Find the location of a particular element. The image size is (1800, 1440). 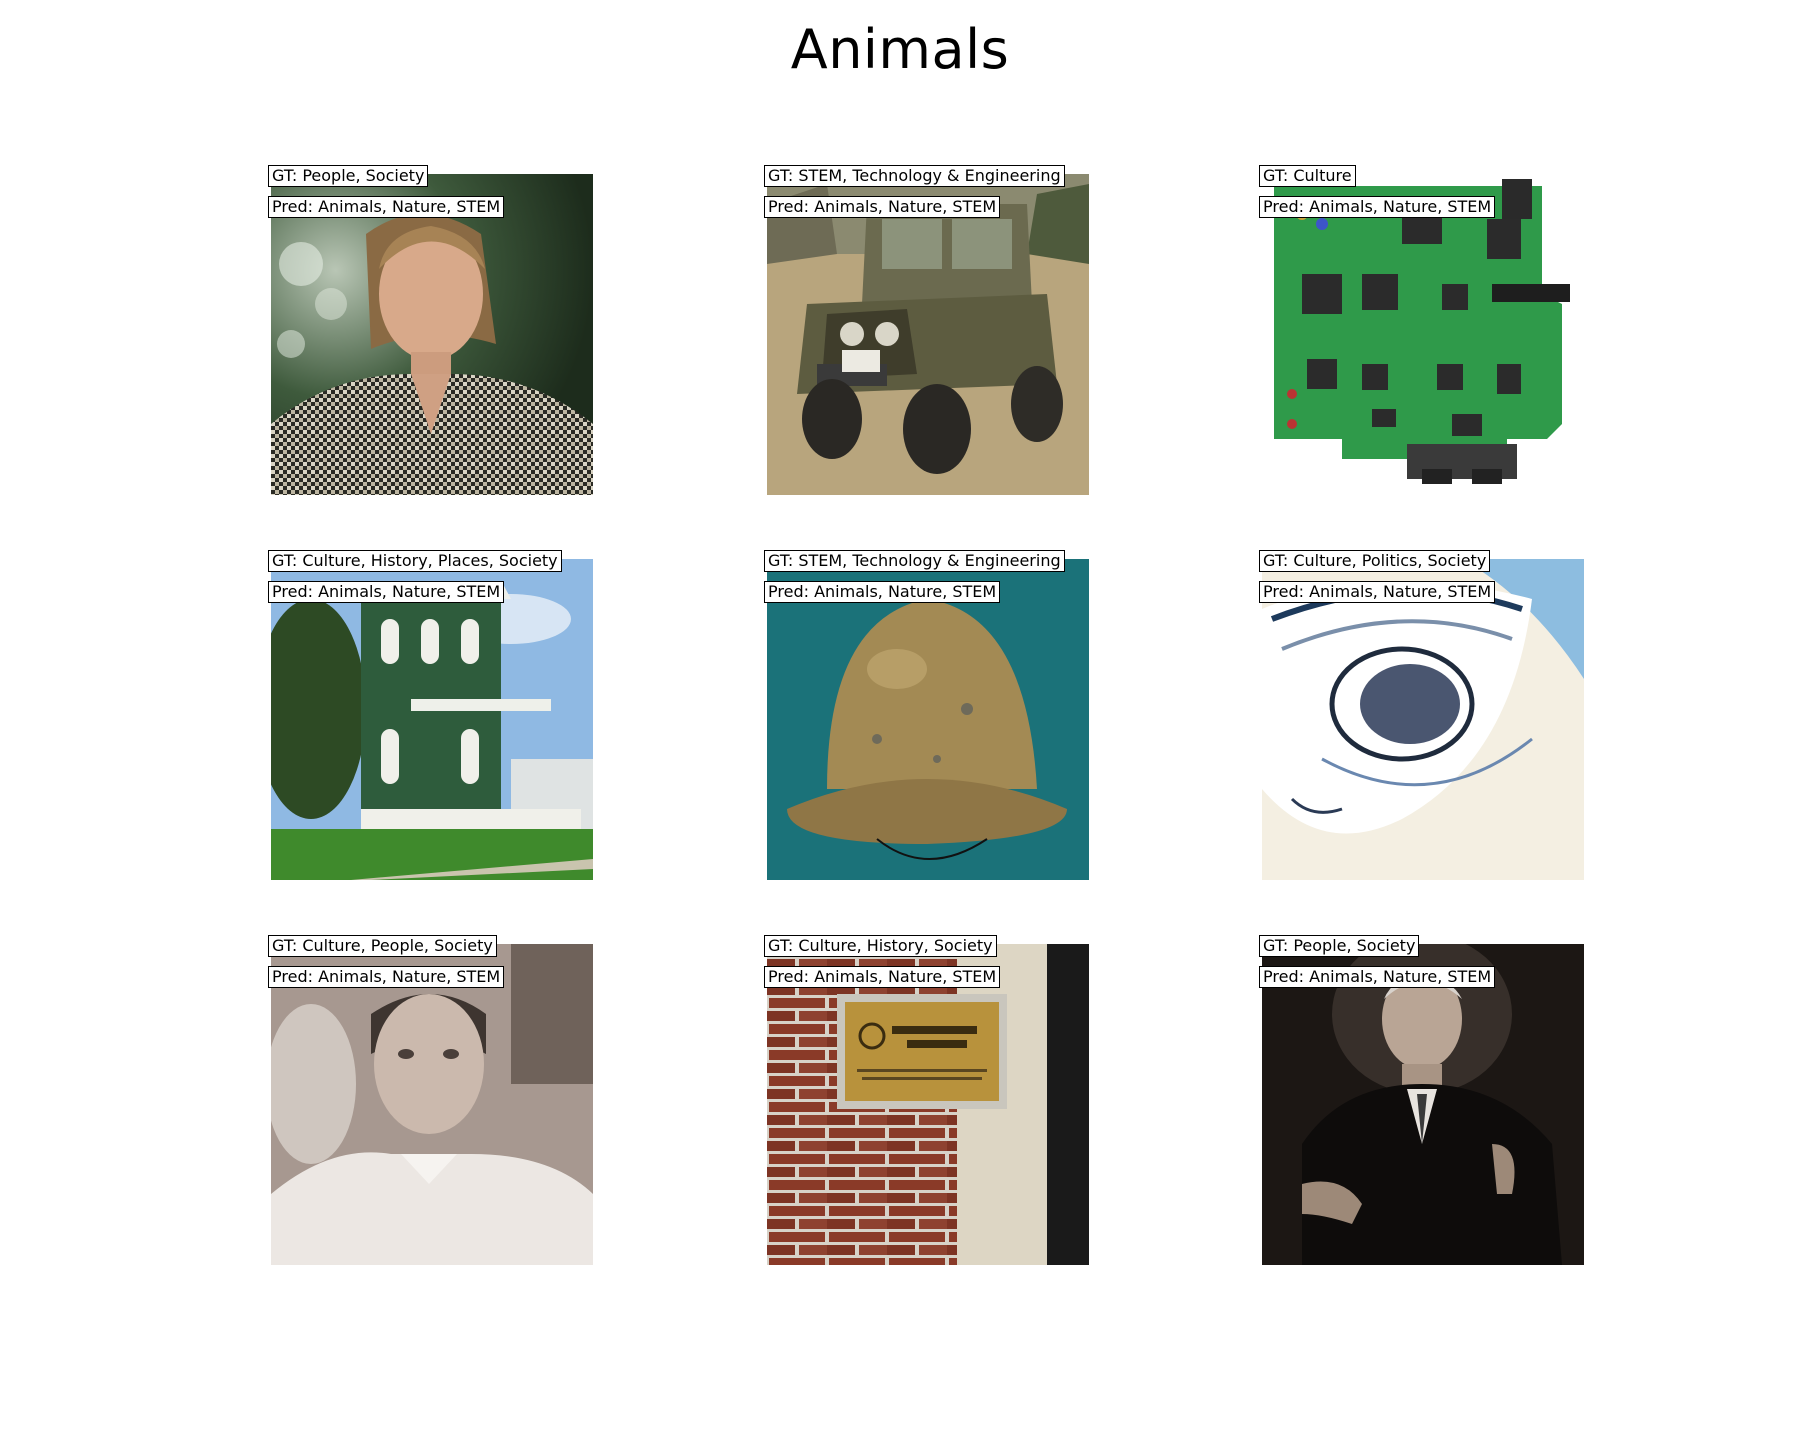

ground-truth-label: GT: Culture, Politics, Society is located at coordinates (1375, 561).